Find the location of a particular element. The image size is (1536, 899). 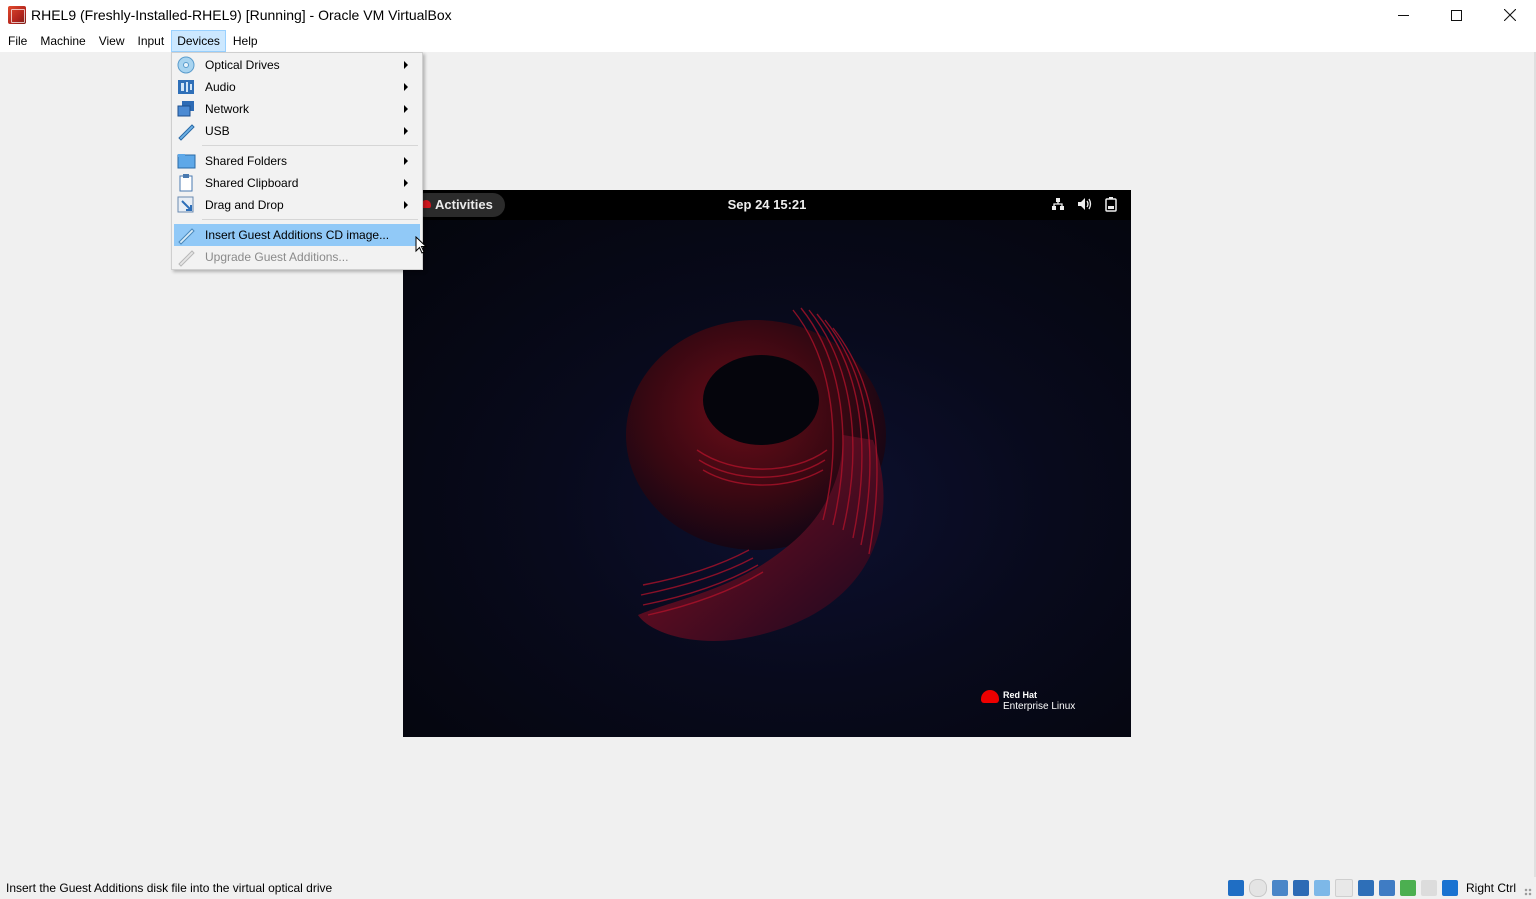

status-indicators: Right Ctrl is located at coordinates (1371, 888).